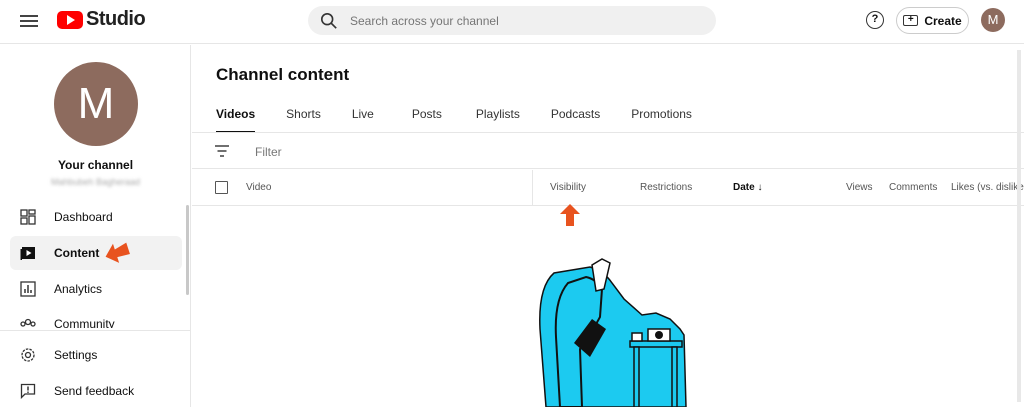  Describe the element at coordinates (96, 104) in the screenshot. I see `channel-avatar: M` at that location.